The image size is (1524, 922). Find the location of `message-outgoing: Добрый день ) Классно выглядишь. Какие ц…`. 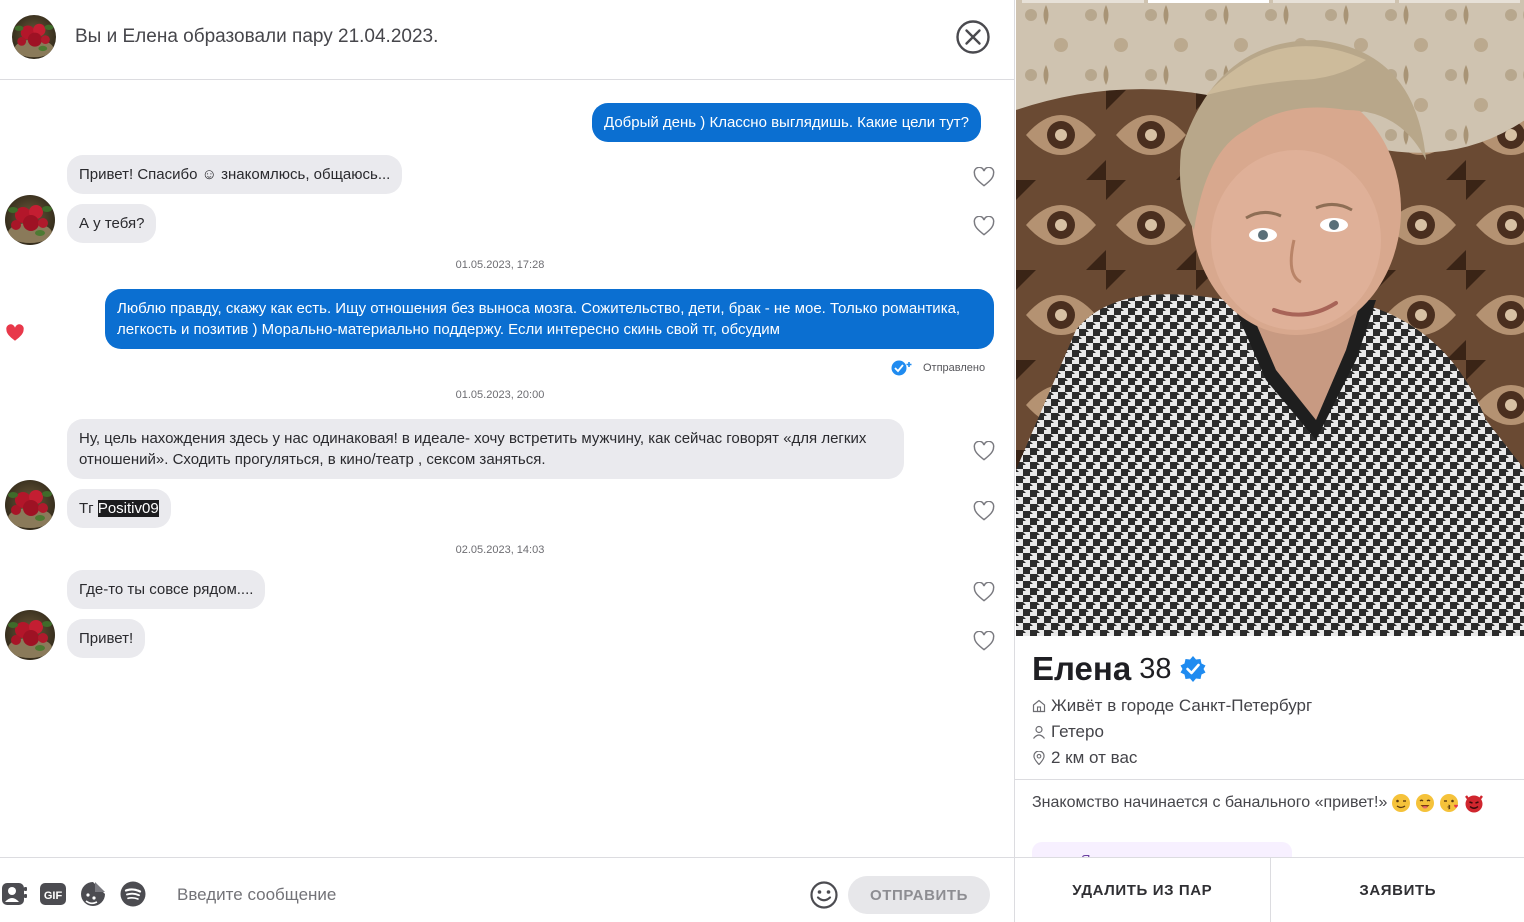

message-outgoing: Добрый день ) Классно выглядишь. Какие ц… is located at coordinates (787, 122).